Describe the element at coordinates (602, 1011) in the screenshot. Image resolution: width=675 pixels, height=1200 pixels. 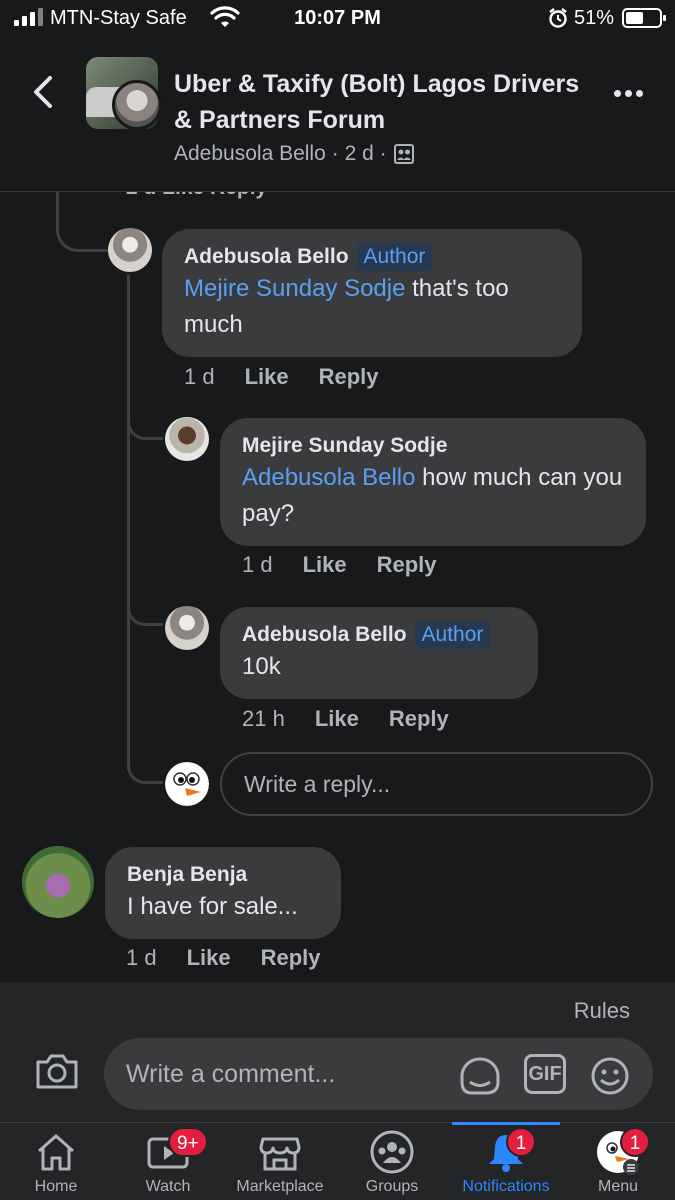
I see `rules-link: Rules` at that location.